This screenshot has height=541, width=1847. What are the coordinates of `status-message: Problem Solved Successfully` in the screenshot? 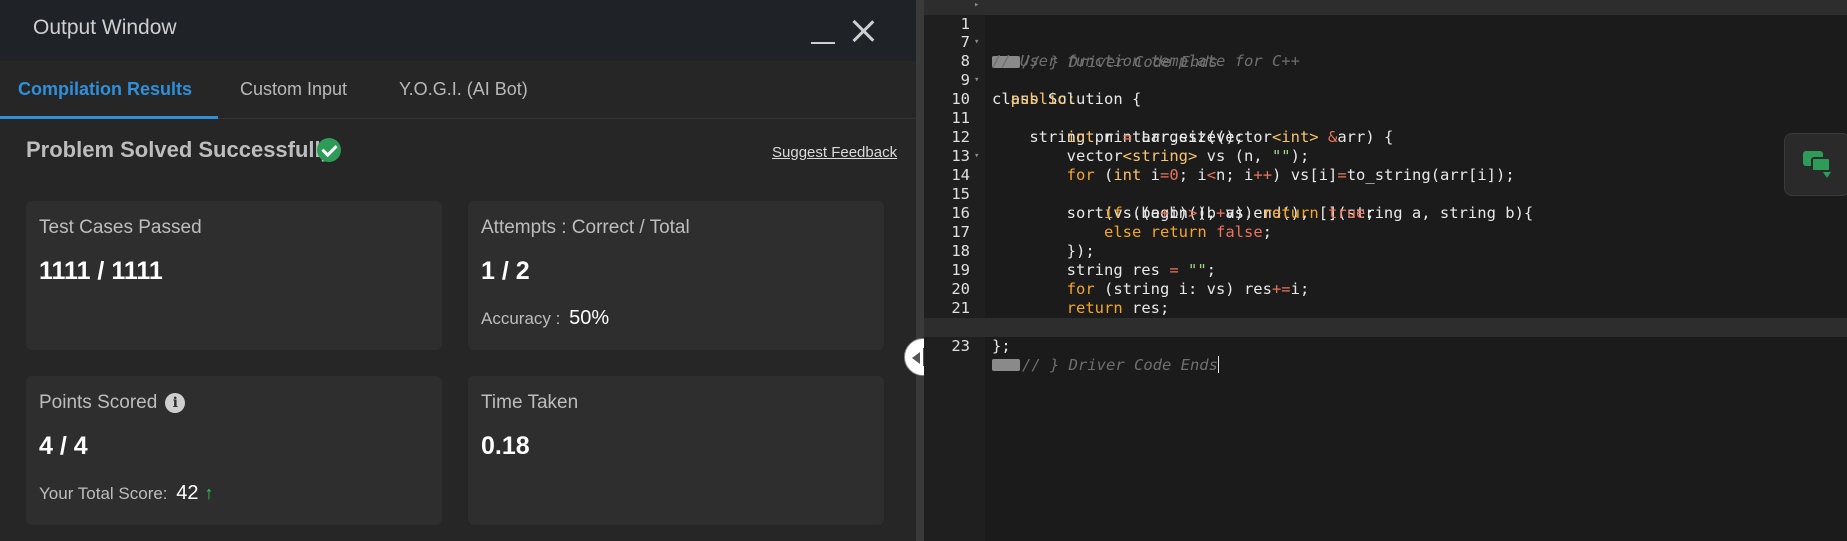 It's located at (179, 149).